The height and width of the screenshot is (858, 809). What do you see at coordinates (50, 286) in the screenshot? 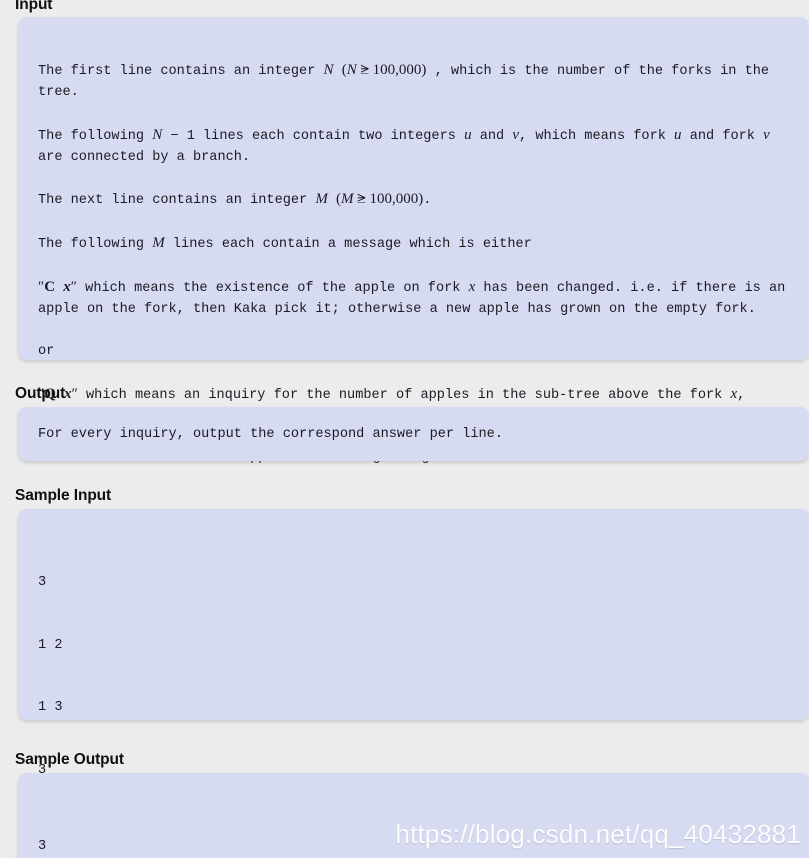
I see `command-c: C` at bounding box center [50, 286].